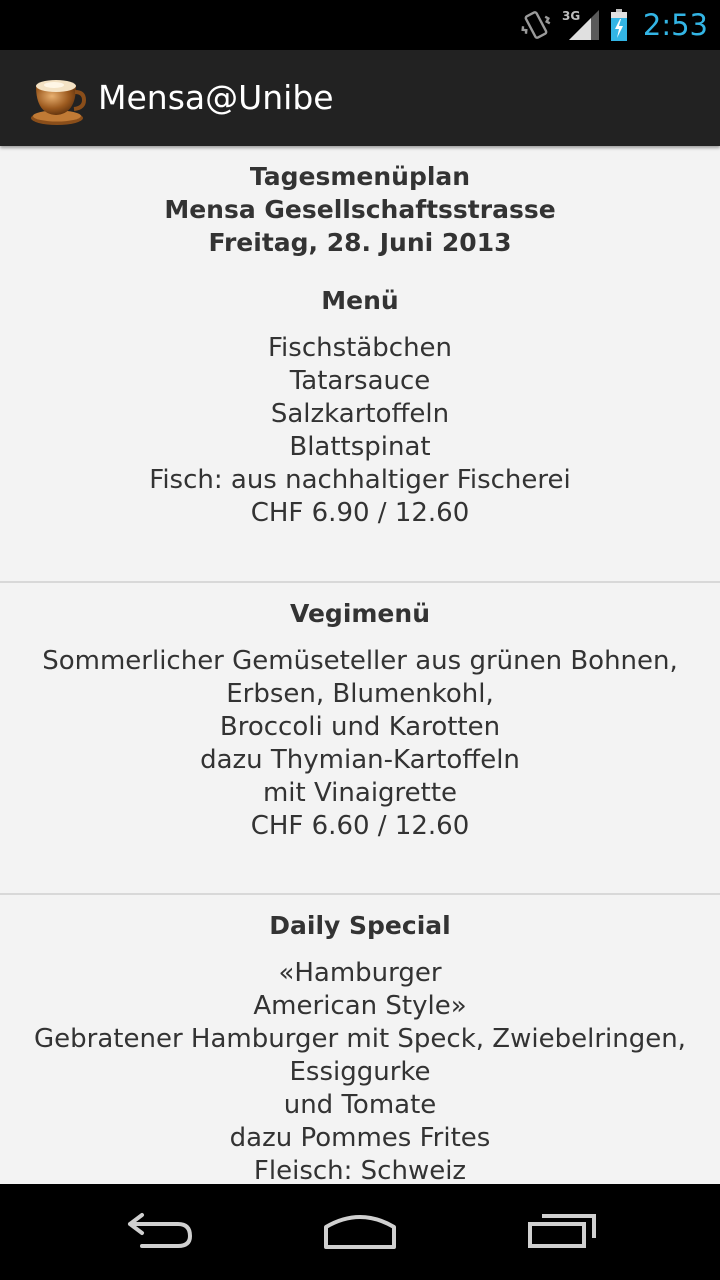 This screenshot has width=720, height=1280. Describe the element at coordinates (619, 25) in the screenshot. I see `battery-charging-icon` at that location.